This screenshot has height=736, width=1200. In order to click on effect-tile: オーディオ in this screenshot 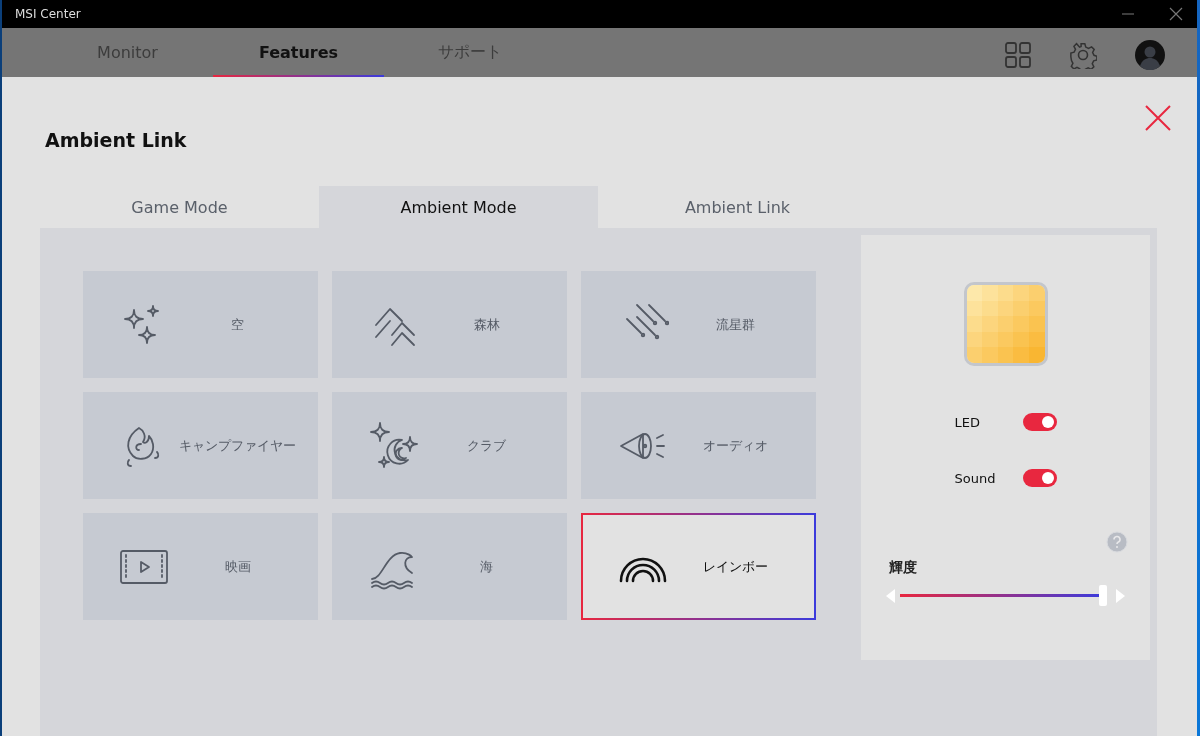, I will do `click(698, 445)`.